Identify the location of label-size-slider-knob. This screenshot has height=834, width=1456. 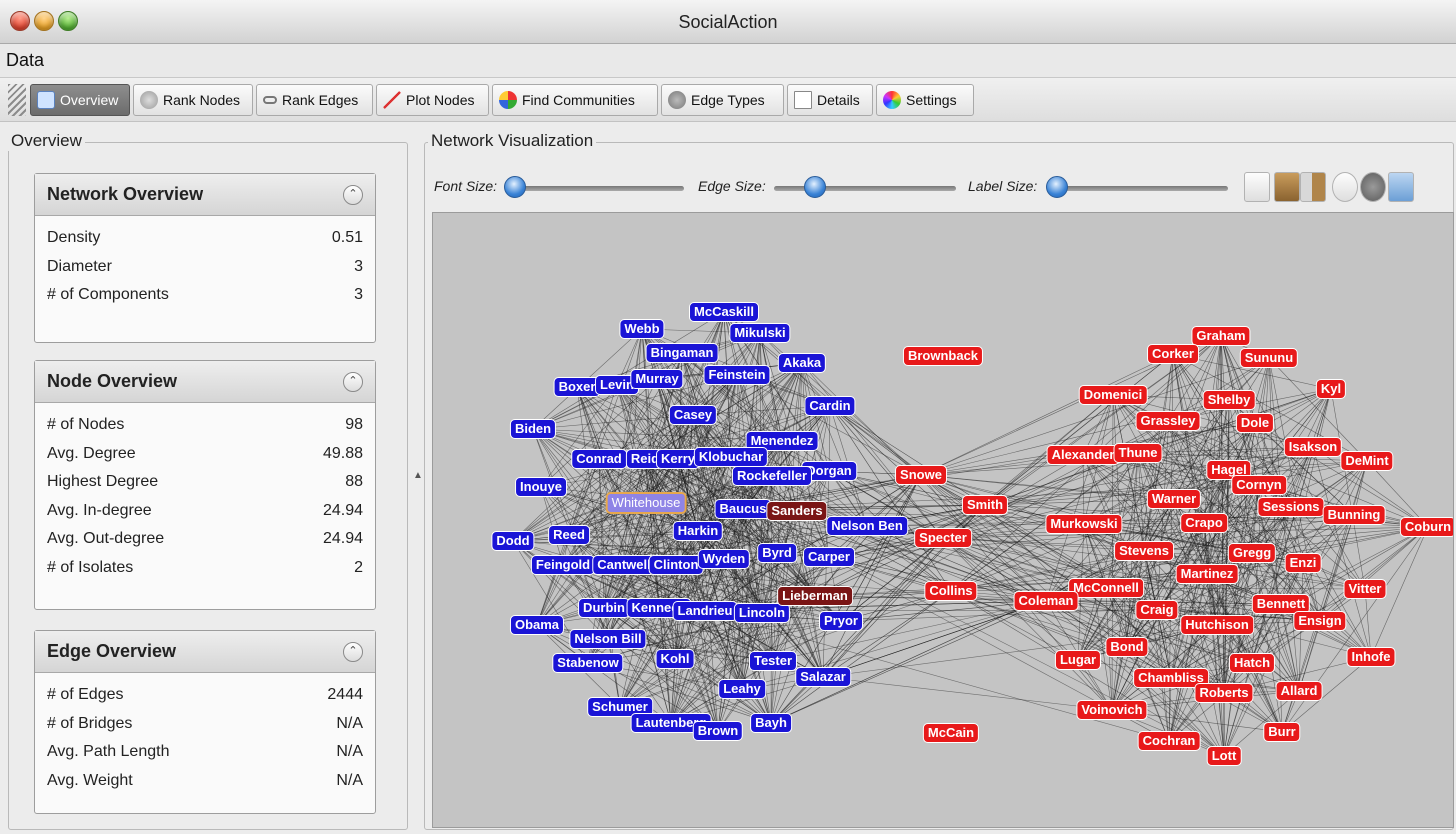
(1057, 187).